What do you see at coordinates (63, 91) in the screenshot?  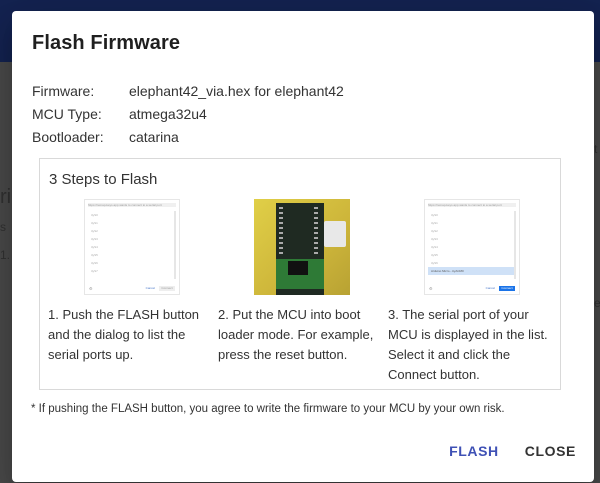 I see `firmware-label: Firmware:` at bounding box center [63, 91].